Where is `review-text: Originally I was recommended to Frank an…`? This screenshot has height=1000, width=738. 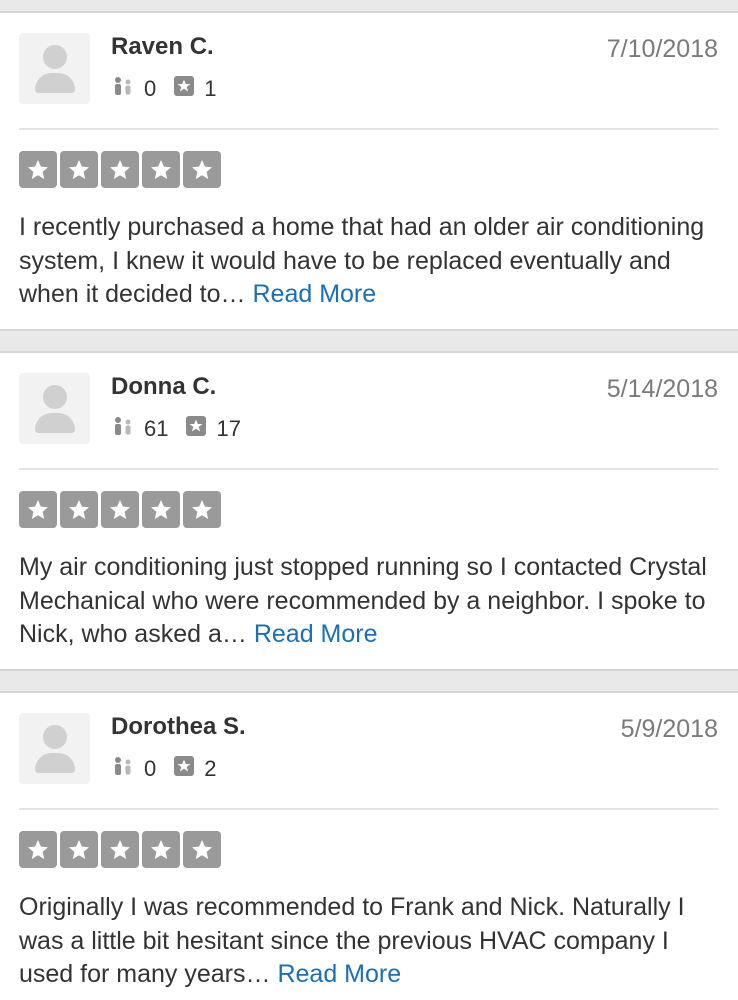
review-text: Originally I was recommended to Frank an… is located at coordinates (368, 941).